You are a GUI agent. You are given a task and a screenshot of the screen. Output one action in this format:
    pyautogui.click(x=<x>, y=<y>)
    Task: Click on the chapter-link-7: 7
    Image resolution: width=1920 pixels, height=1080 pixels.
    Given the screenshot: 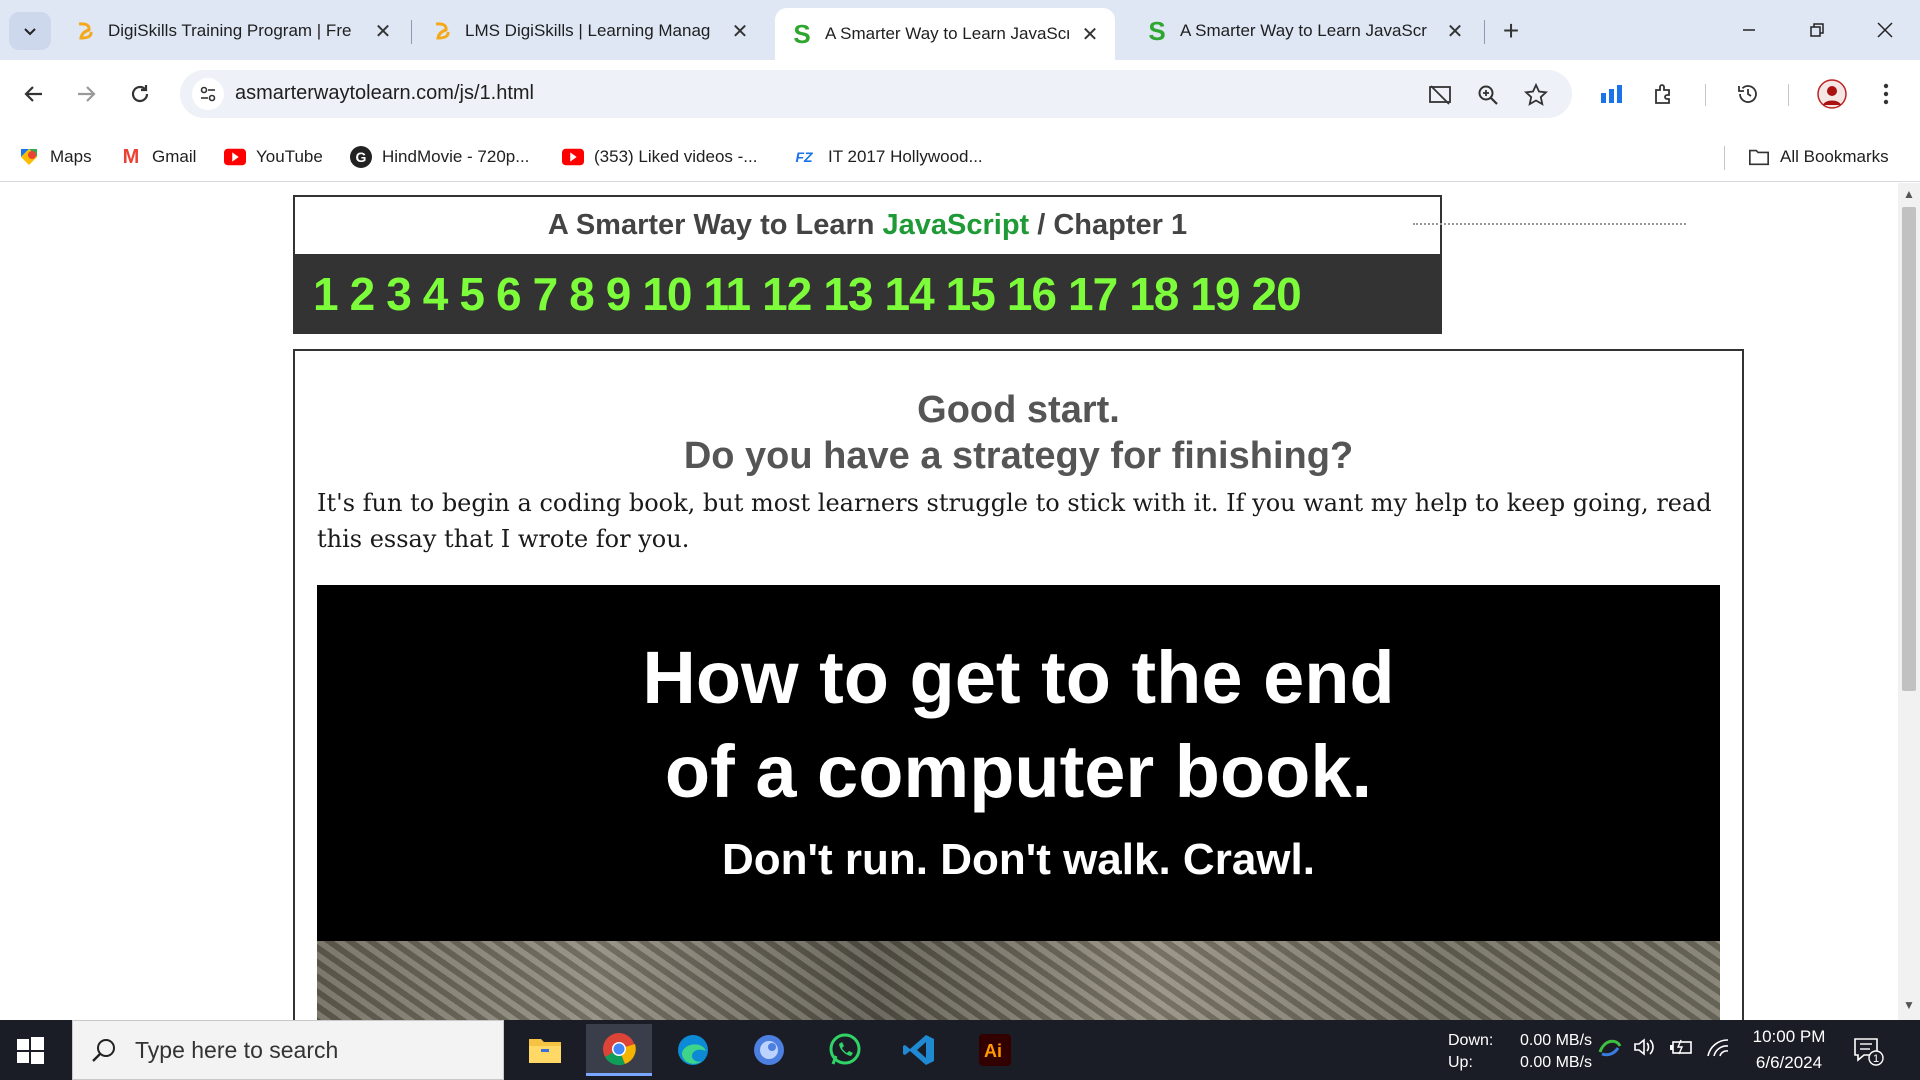 What is the action you would take?
    pyautogui.click(x=546, y=294)
    